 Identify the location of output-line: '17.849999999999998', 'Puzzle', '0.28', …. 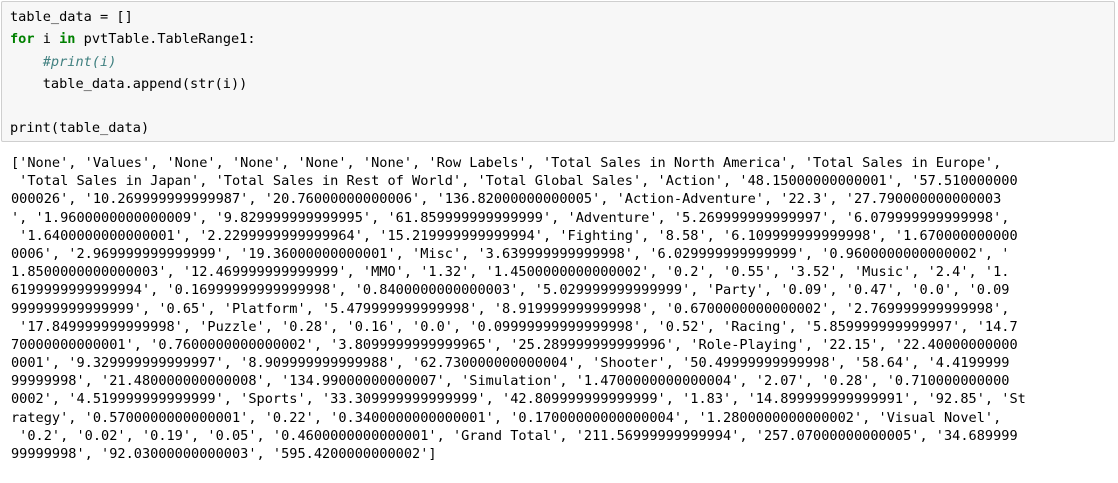
(514, 326).